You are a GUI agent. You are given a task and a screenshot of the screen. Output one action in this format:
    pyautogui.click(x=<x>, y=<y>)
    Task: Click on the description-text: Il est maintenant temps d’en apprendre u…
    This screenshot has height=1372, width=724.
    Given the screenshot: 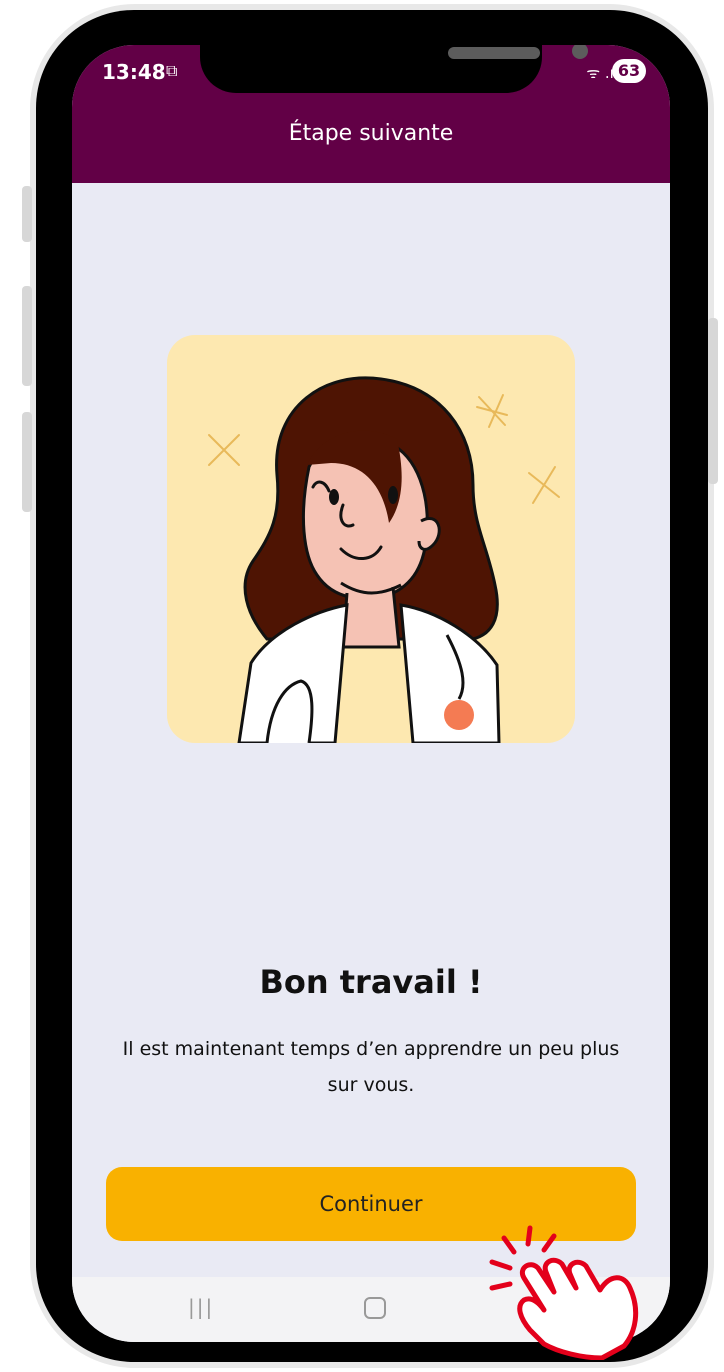 What is the action you would take?
    pyautogui.click(x=371, y=1067)
    